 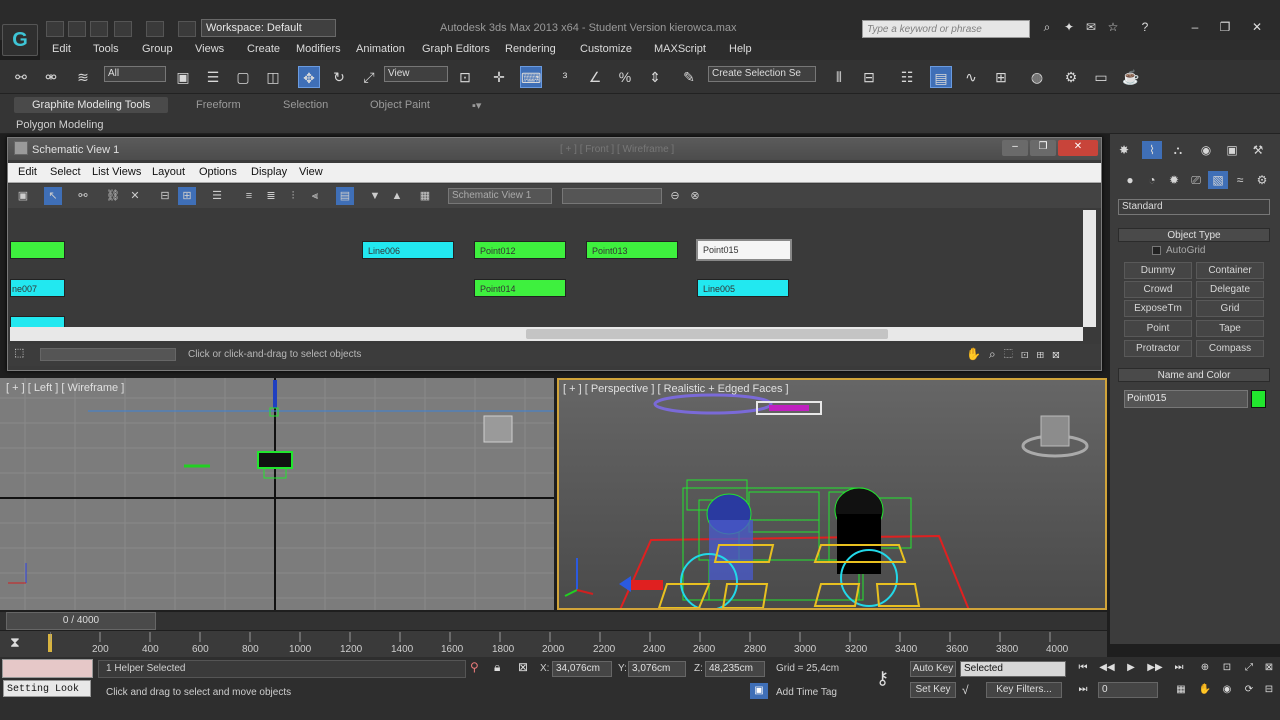 What do you see at coordinates (425, 196) in the screenshot?
I see `preferences-icon: ▦` at bounding box center [425, 196].